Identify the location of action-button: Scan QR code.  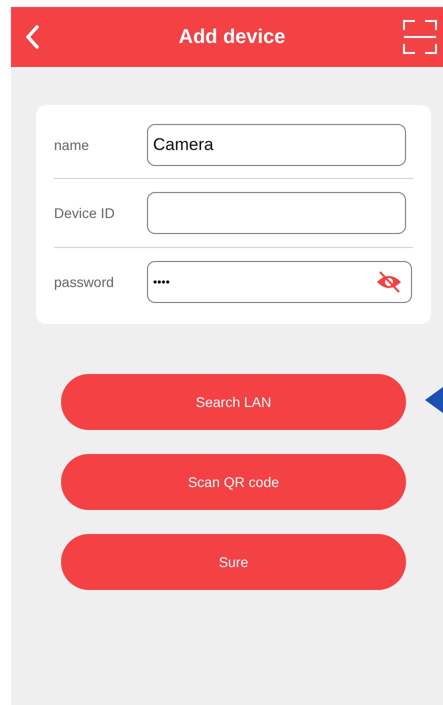
(233, 482).